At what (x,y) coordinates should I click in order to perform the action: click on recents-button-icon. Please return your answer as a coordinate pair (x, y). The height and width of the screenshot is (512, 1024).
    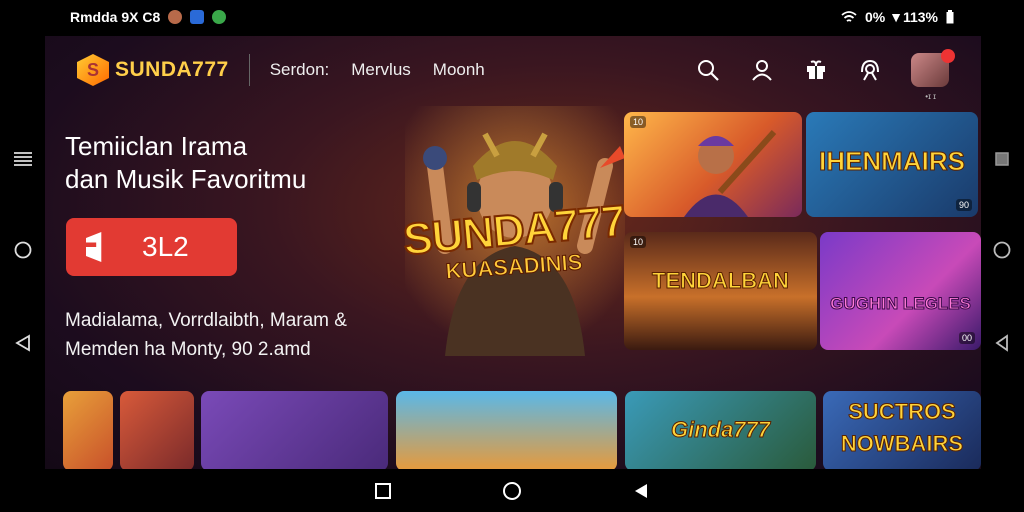
    Looking at the image, I should click on (383, 491).